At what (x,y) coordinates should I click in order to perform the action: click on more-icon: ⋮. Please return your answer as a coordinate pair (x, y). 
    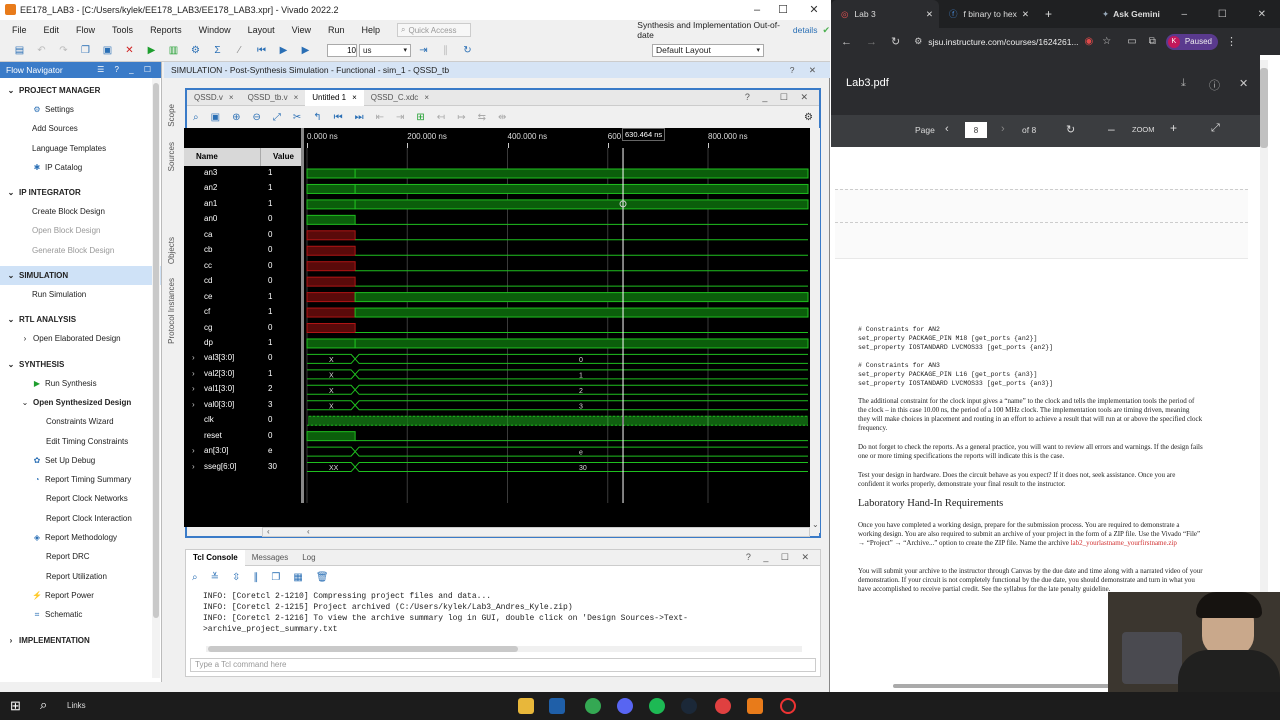
    Looking at the image, I should click on (1231, 41).